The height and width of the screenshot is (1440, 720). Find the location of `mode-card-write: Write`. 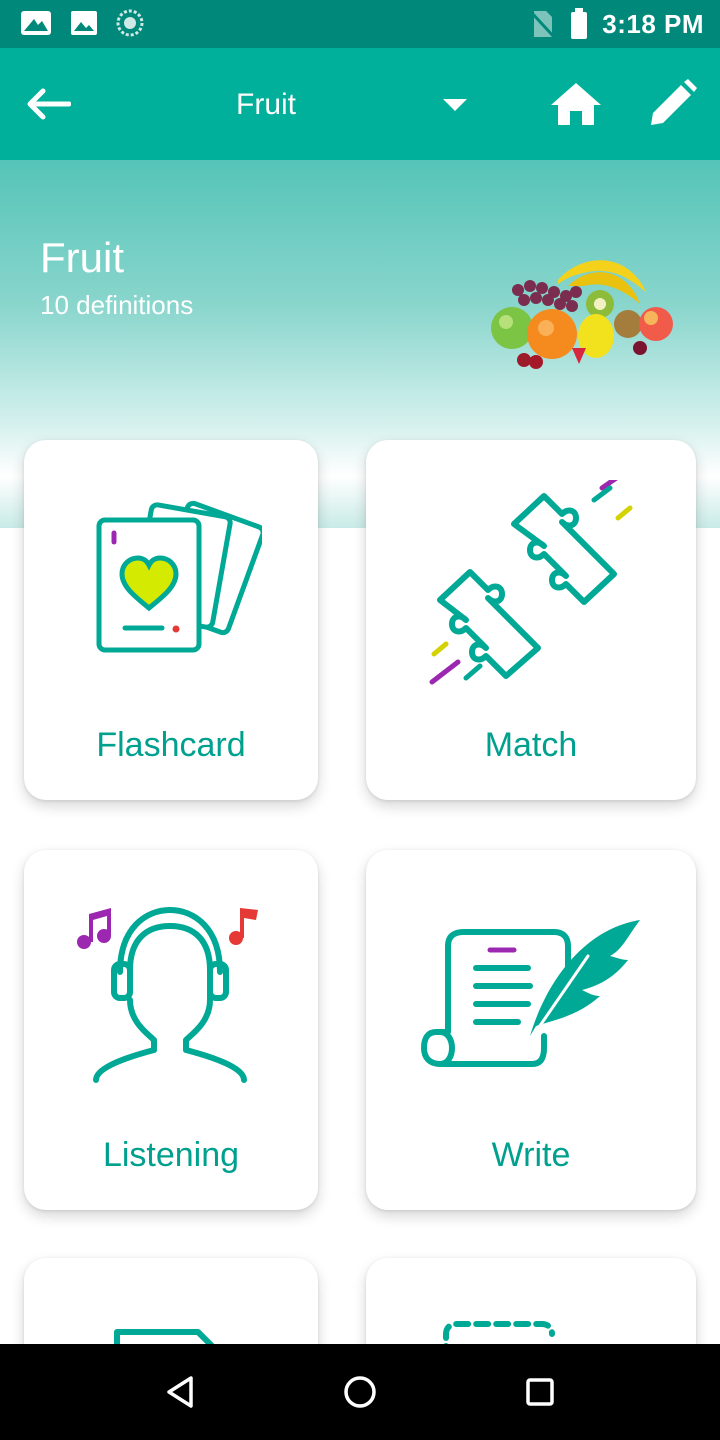

mode-card-write: Write is located at coordinates (531, 1030).